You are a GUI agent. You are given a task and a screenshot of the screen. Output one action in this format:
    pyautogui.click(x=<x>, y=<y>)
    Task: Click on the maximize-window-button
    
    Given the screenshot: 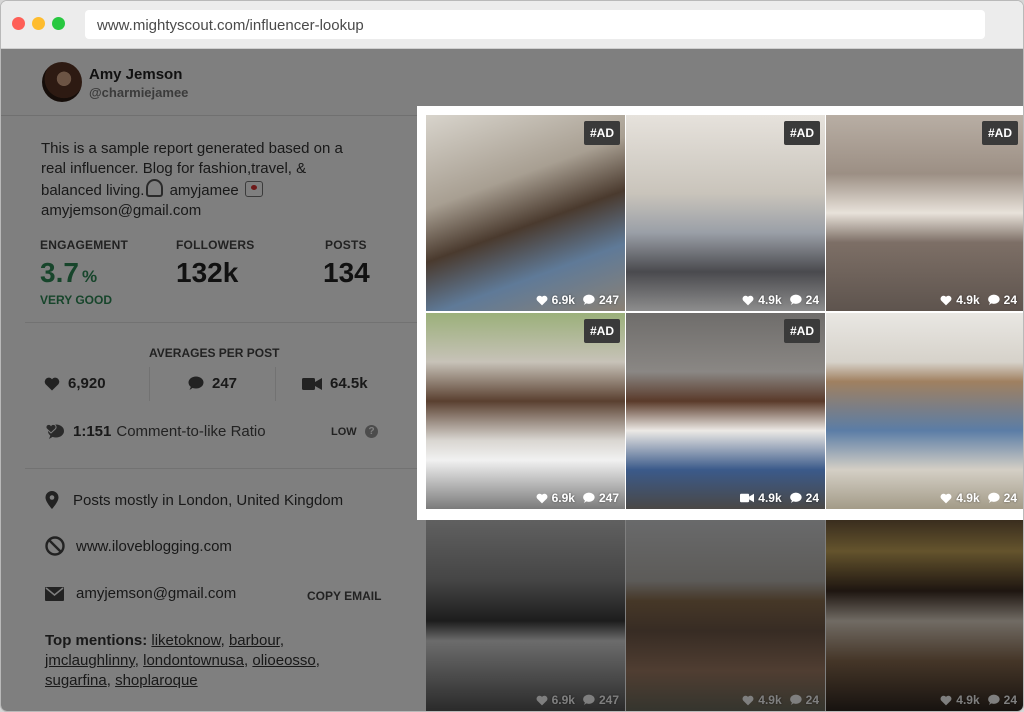 What is the action you would take?
    pyautogui.click(x=58, y=23)
    